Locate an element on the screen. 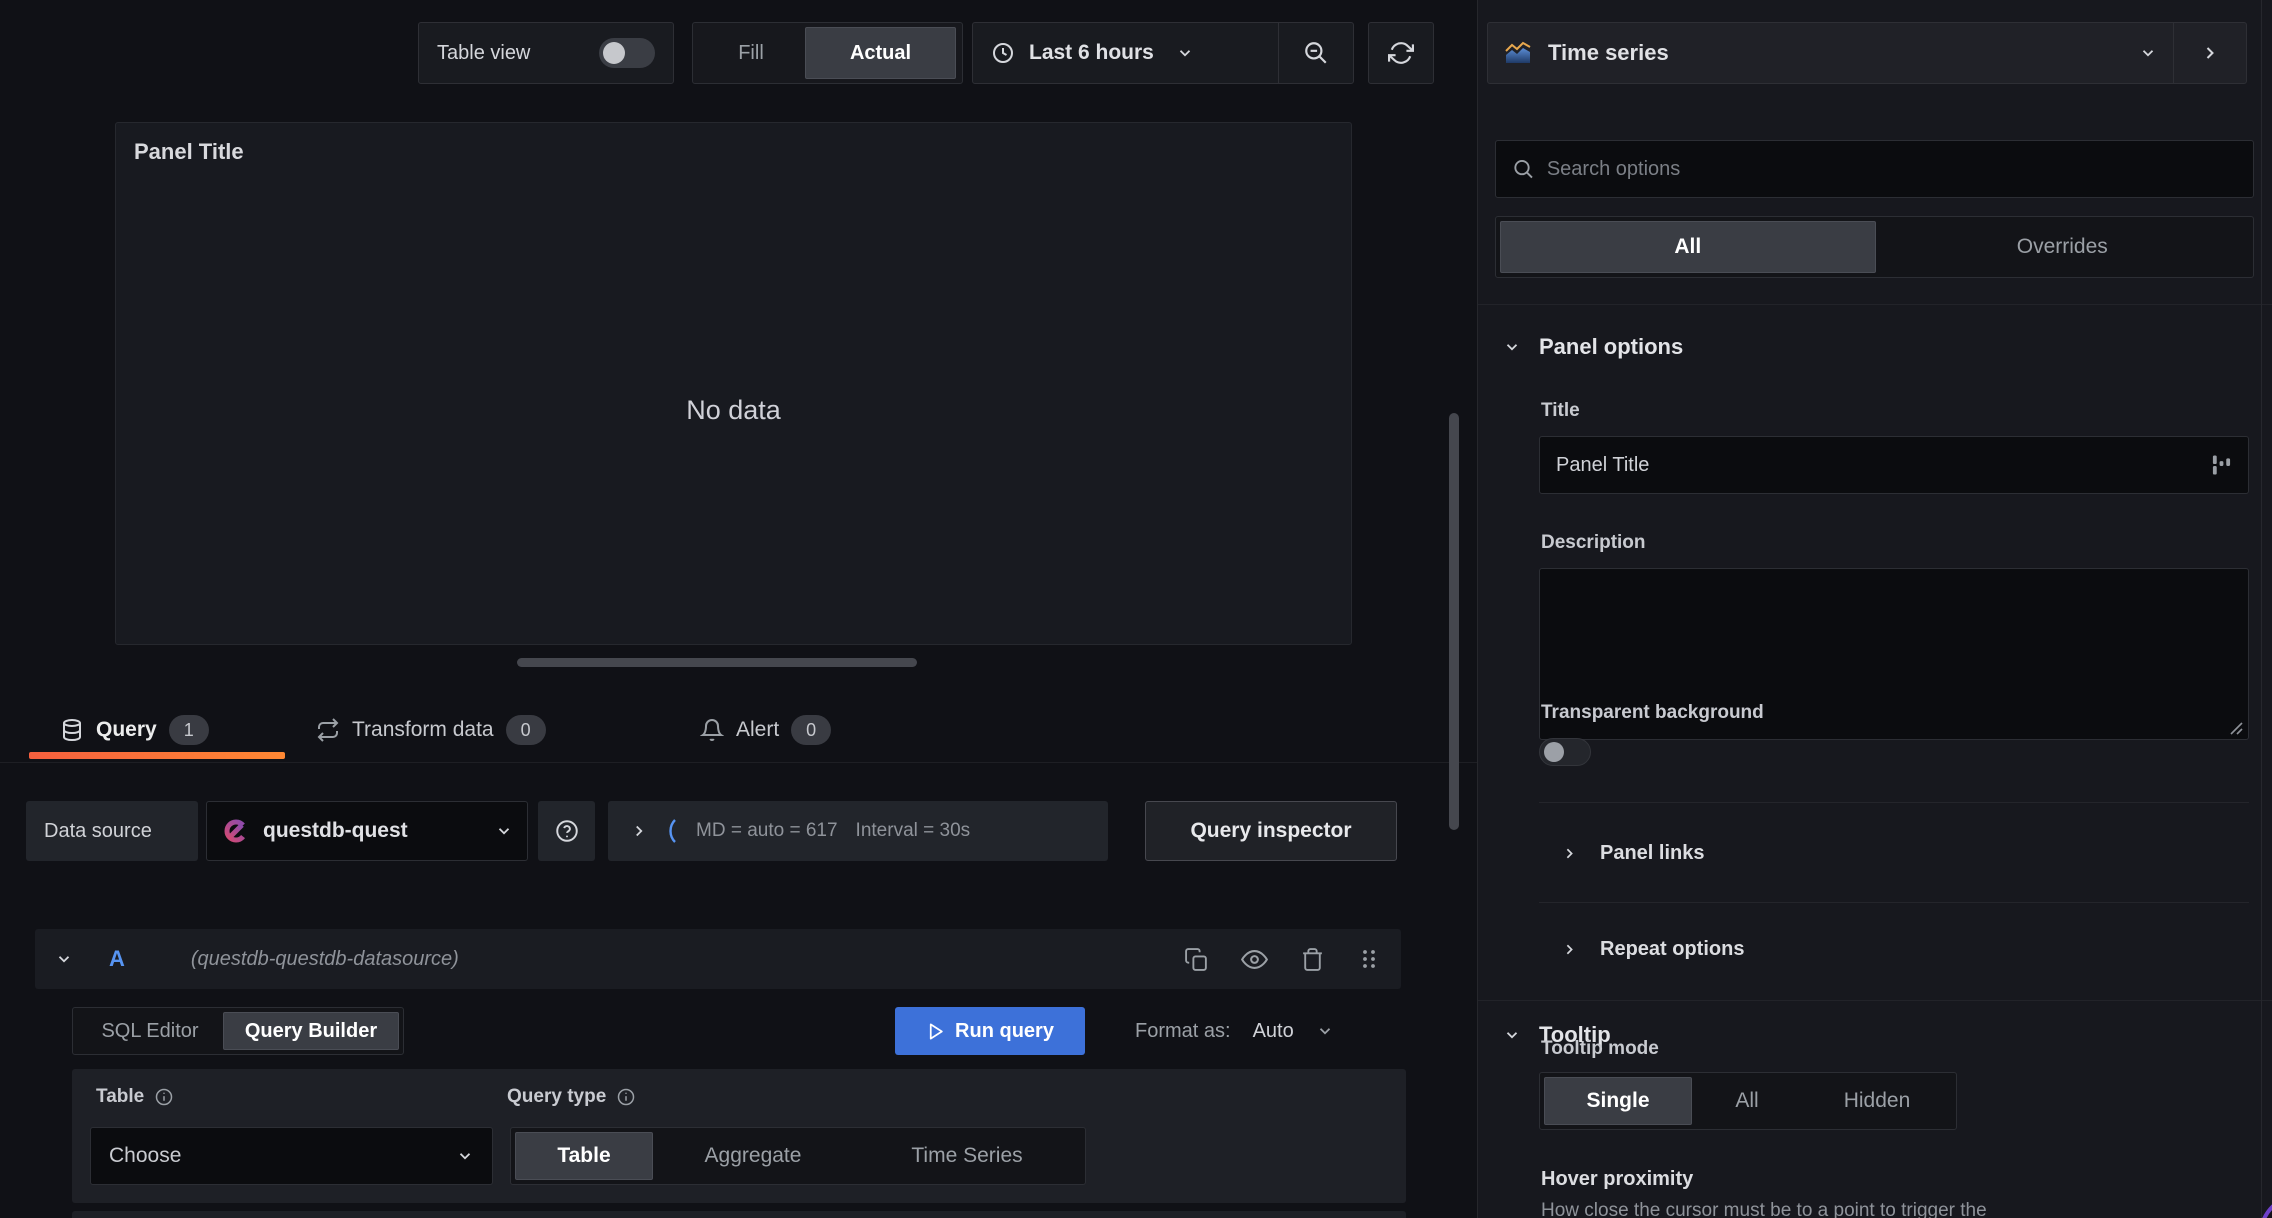 This screenshot has width=2272, height=1218. run-query-button: Run query is located at coordinates (990, 1031).